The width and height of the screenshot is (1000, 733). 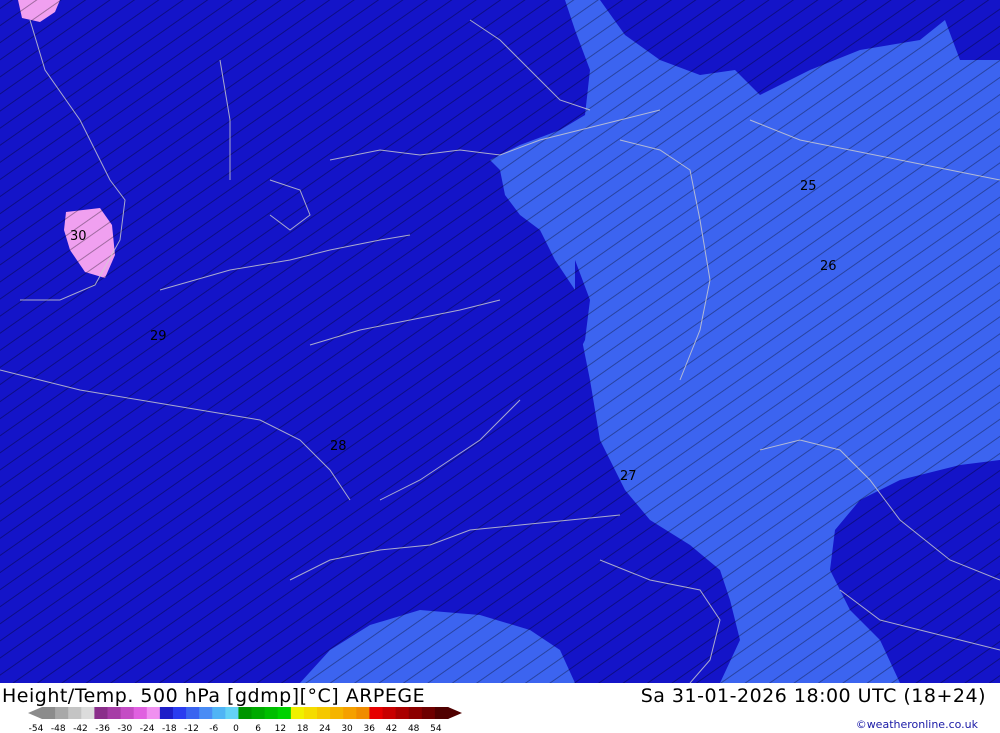 I want to click on scale-arrow-right, so click(x=455, y=713).